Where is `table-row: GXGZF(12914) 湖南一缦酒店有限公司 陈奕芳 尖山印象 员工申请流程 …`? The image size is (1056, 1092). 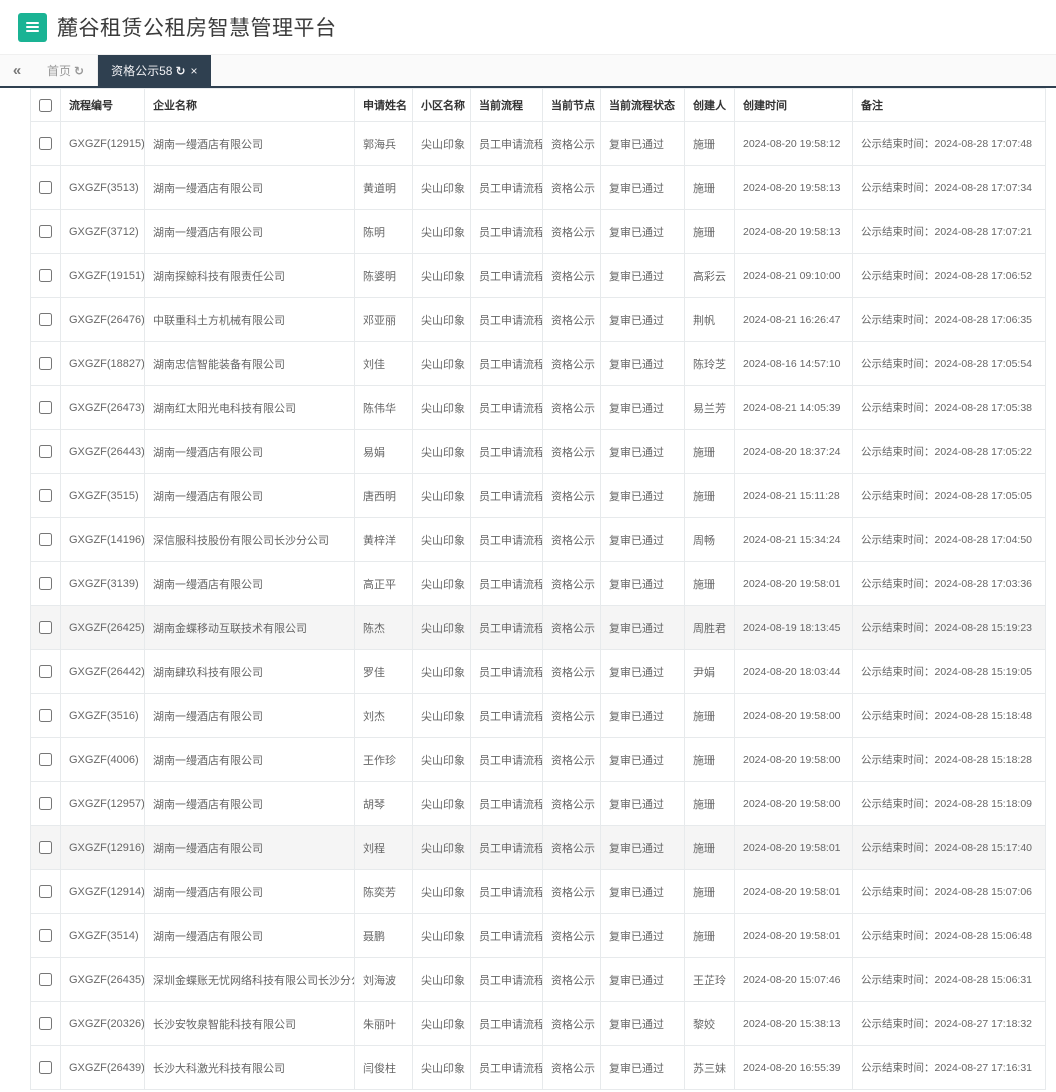 table-row: GXGZF(12914) 湖南一缦酒店有限公司 陈奕芳 尖山印象 员工申请流程 … is located at coordinates (538, 891).